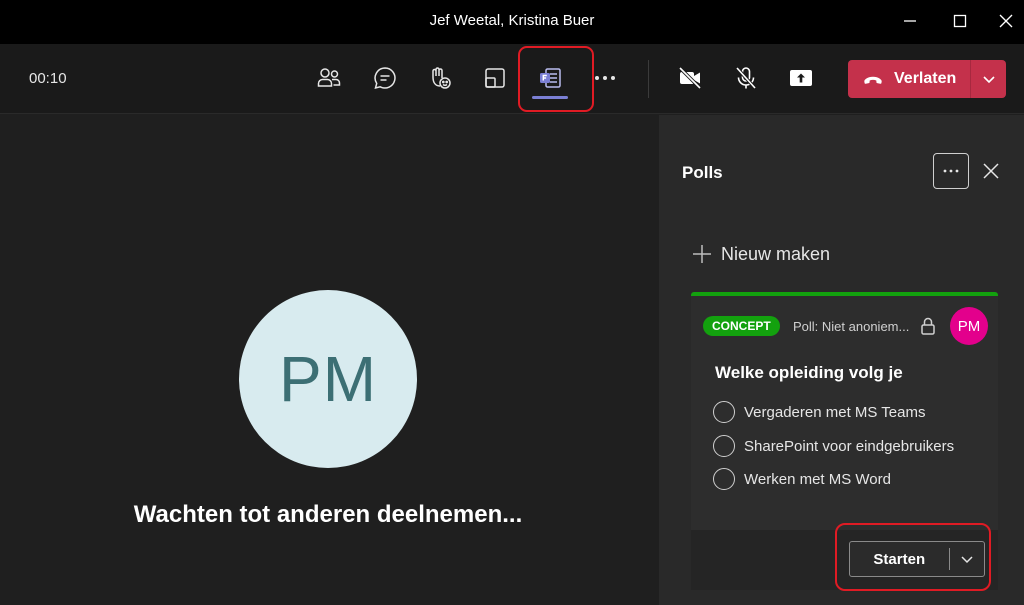  I want to click on maximize-icon, so click(960, 21).